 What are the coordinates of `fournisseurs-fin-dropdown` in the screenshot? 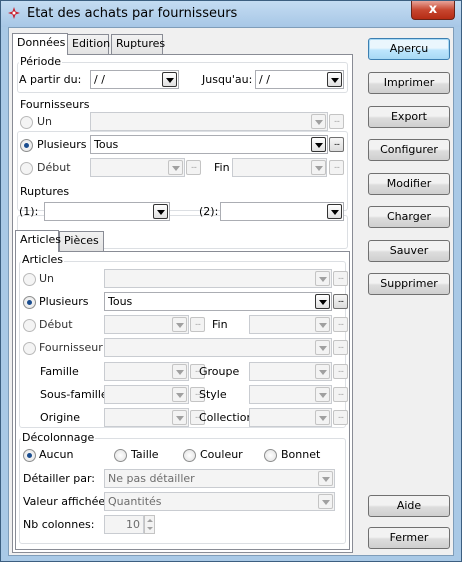 It's located at (318, 167).